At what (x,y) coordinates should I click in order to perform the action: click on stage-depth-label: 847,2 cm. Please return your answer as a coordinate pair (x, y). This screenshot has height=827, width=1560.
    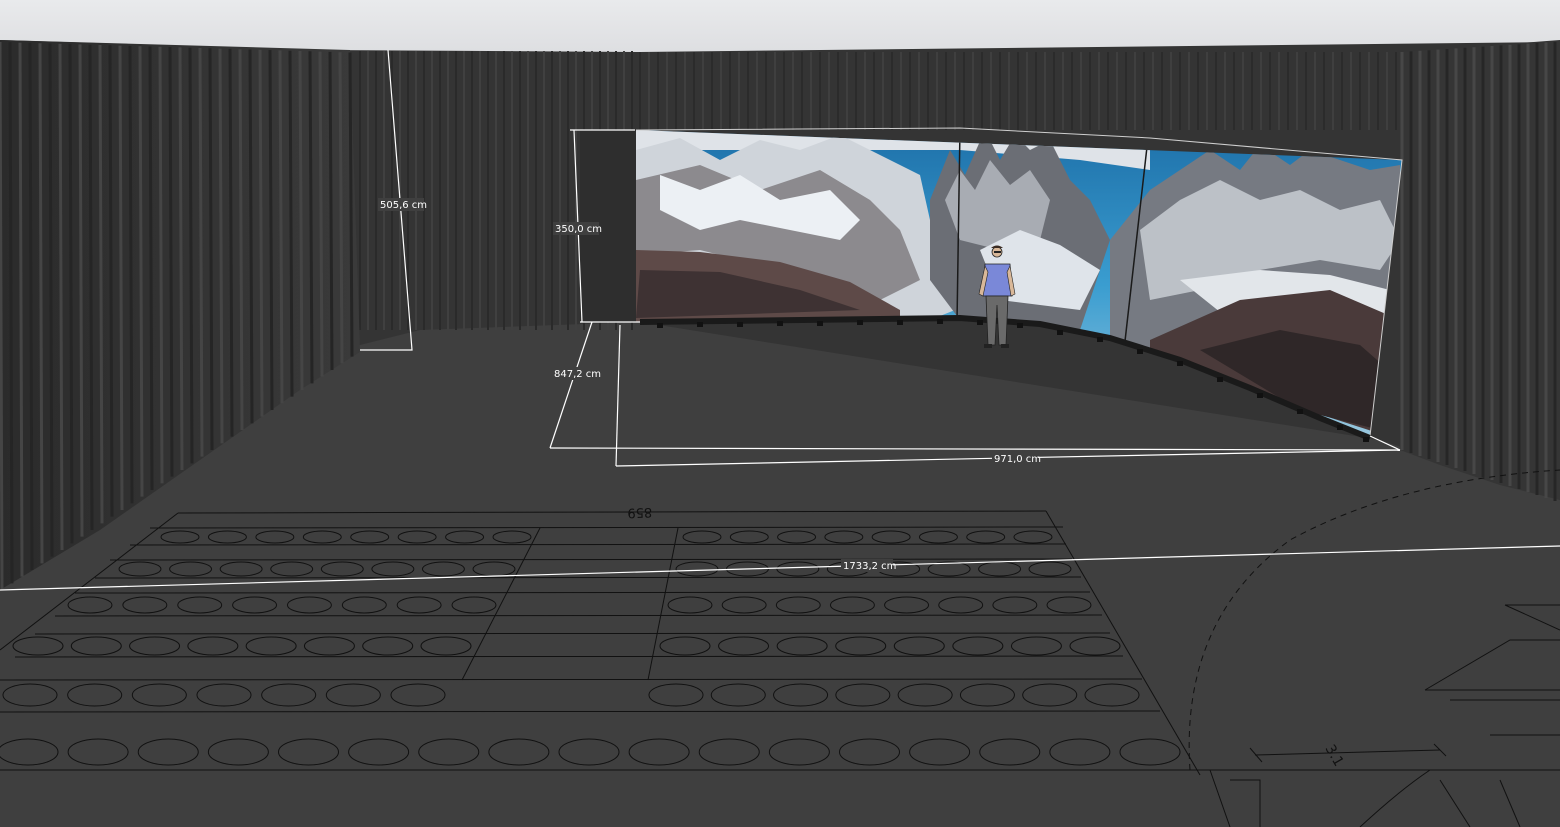
    Looking at the image, I should click on (577, 374).